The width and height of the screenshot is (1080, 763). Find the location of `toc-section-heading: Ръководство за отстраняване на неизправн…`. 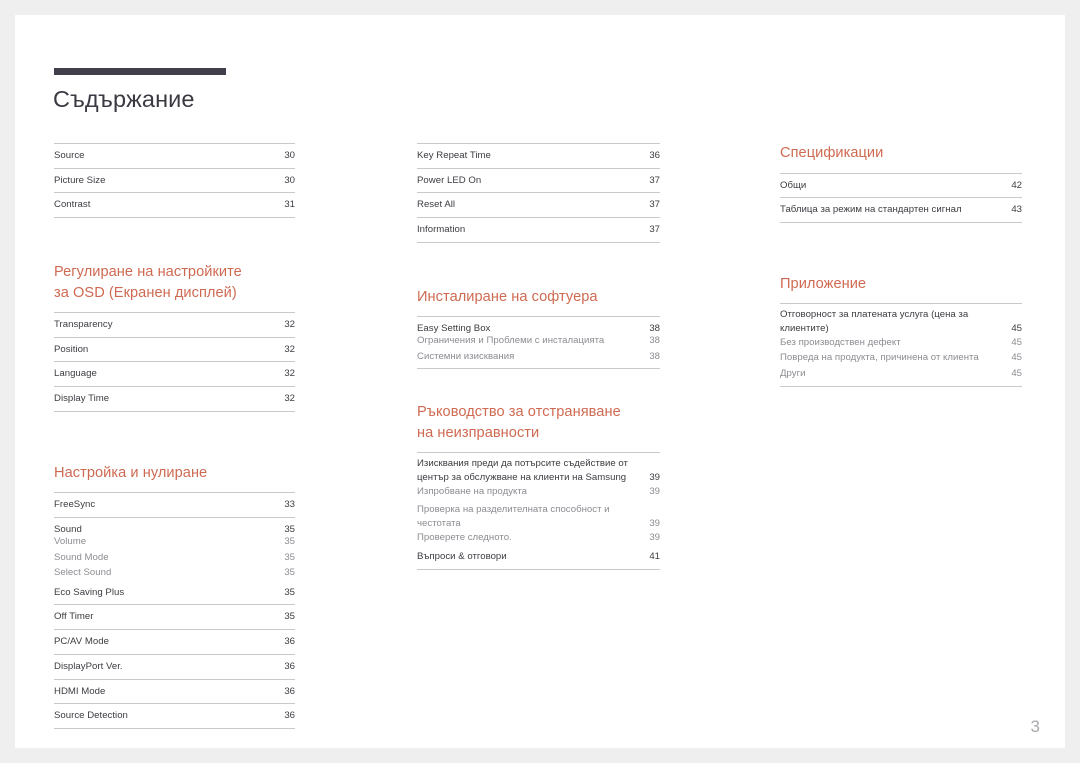

toc-section-heading: Ръководство за отстраняване на неизправн… is located at coordinates (519, 422).